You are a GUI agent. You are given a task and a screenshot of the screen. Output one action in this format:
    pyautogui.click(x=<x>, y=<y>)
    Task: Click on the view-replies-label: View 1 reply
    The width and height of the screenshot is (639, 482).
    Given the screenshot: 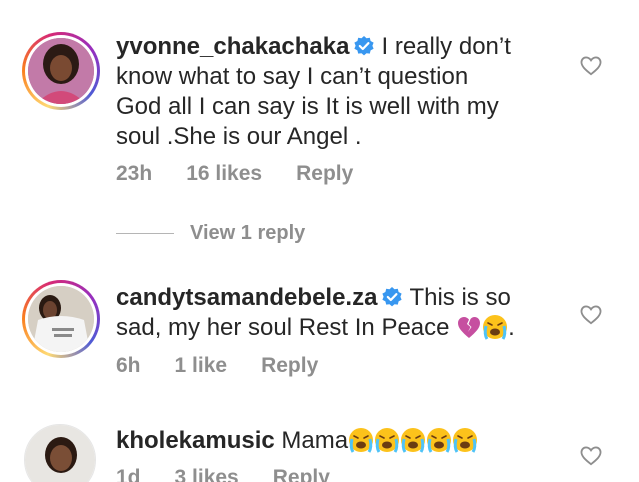 What is the action you would take?
    pyautogui.click(x=248, y=233)
    